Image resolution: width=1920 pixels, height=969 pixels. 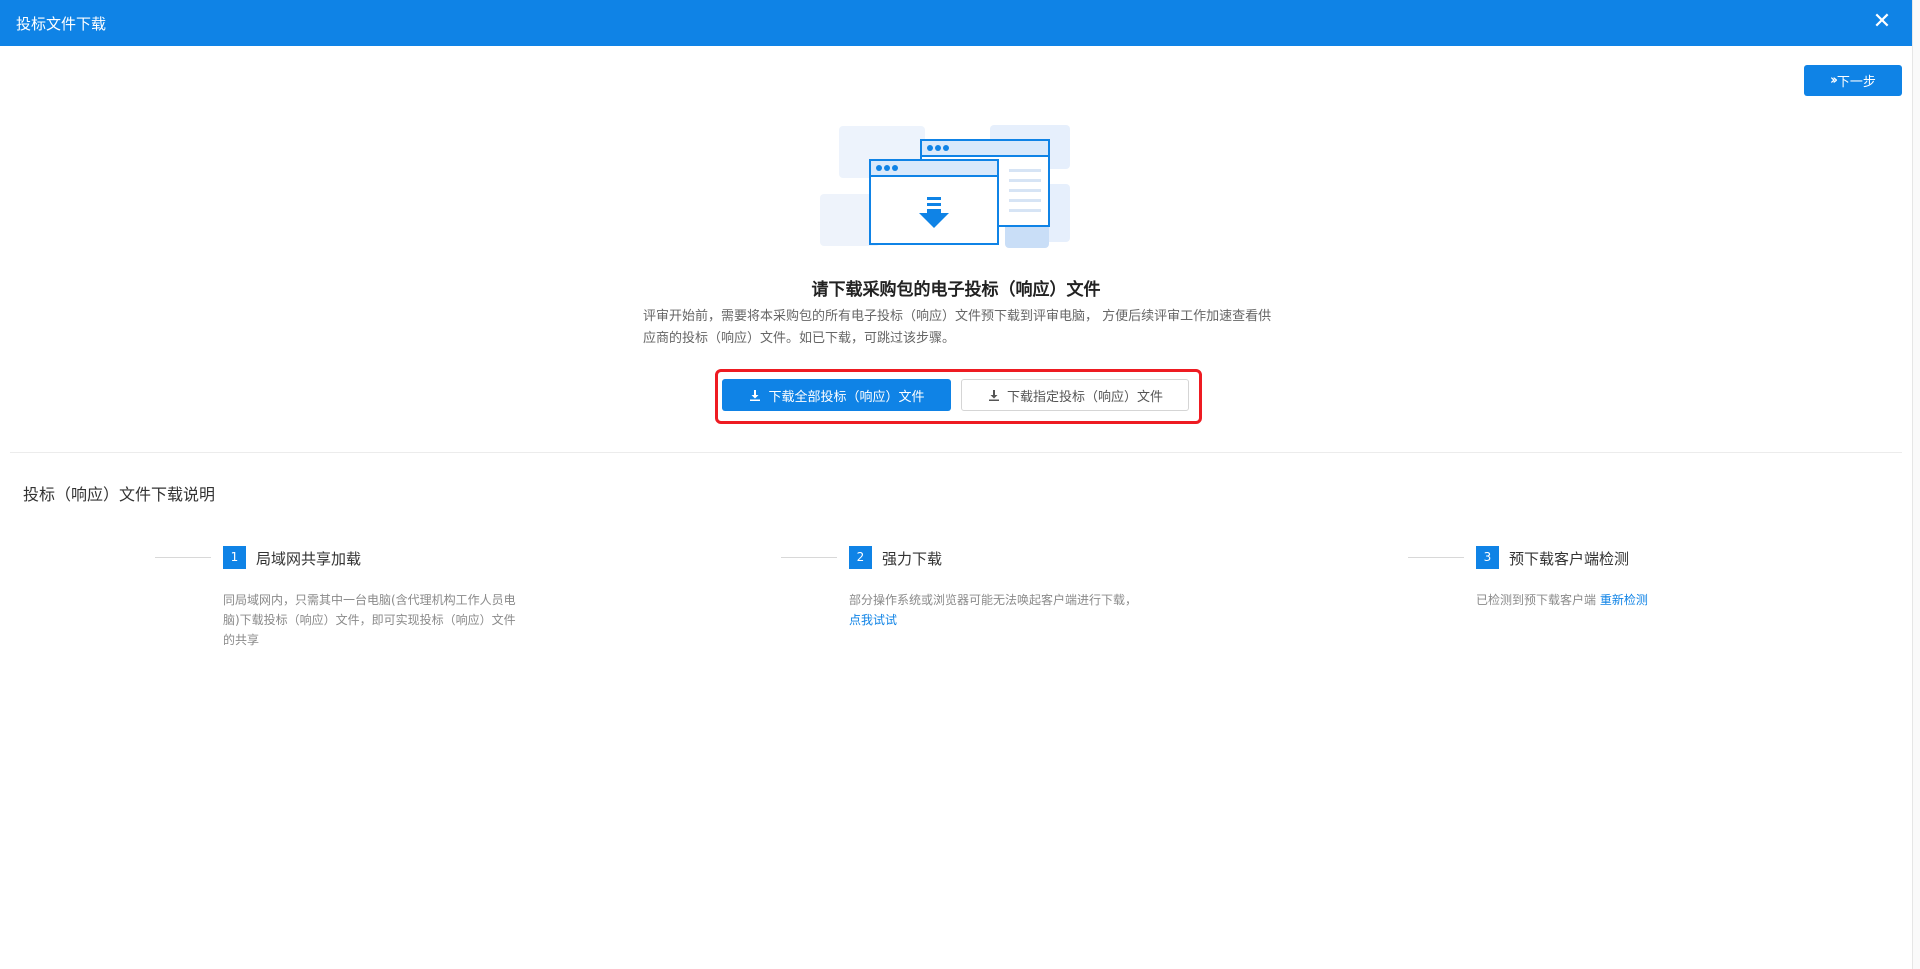 What do you see at coordinates (1834, 80) in the screenshot?
I see `double-chevron-right-icon: ››` at bounding box center [1834, 80].